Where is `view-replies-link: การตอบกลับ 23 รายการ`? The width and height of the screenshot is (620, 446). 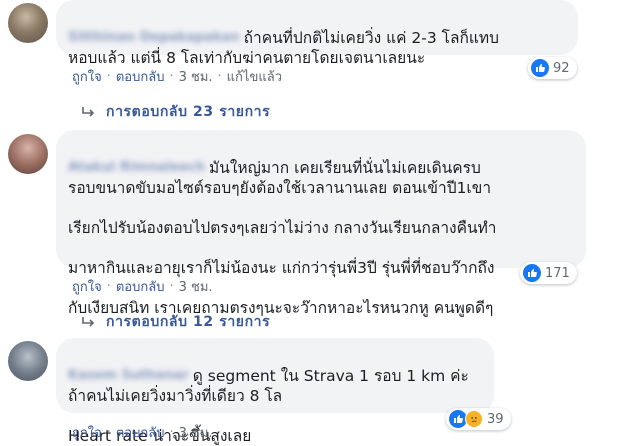
view-replies-link: การตอบกลับ 23 รายการ is located at coordinates (176, 112).